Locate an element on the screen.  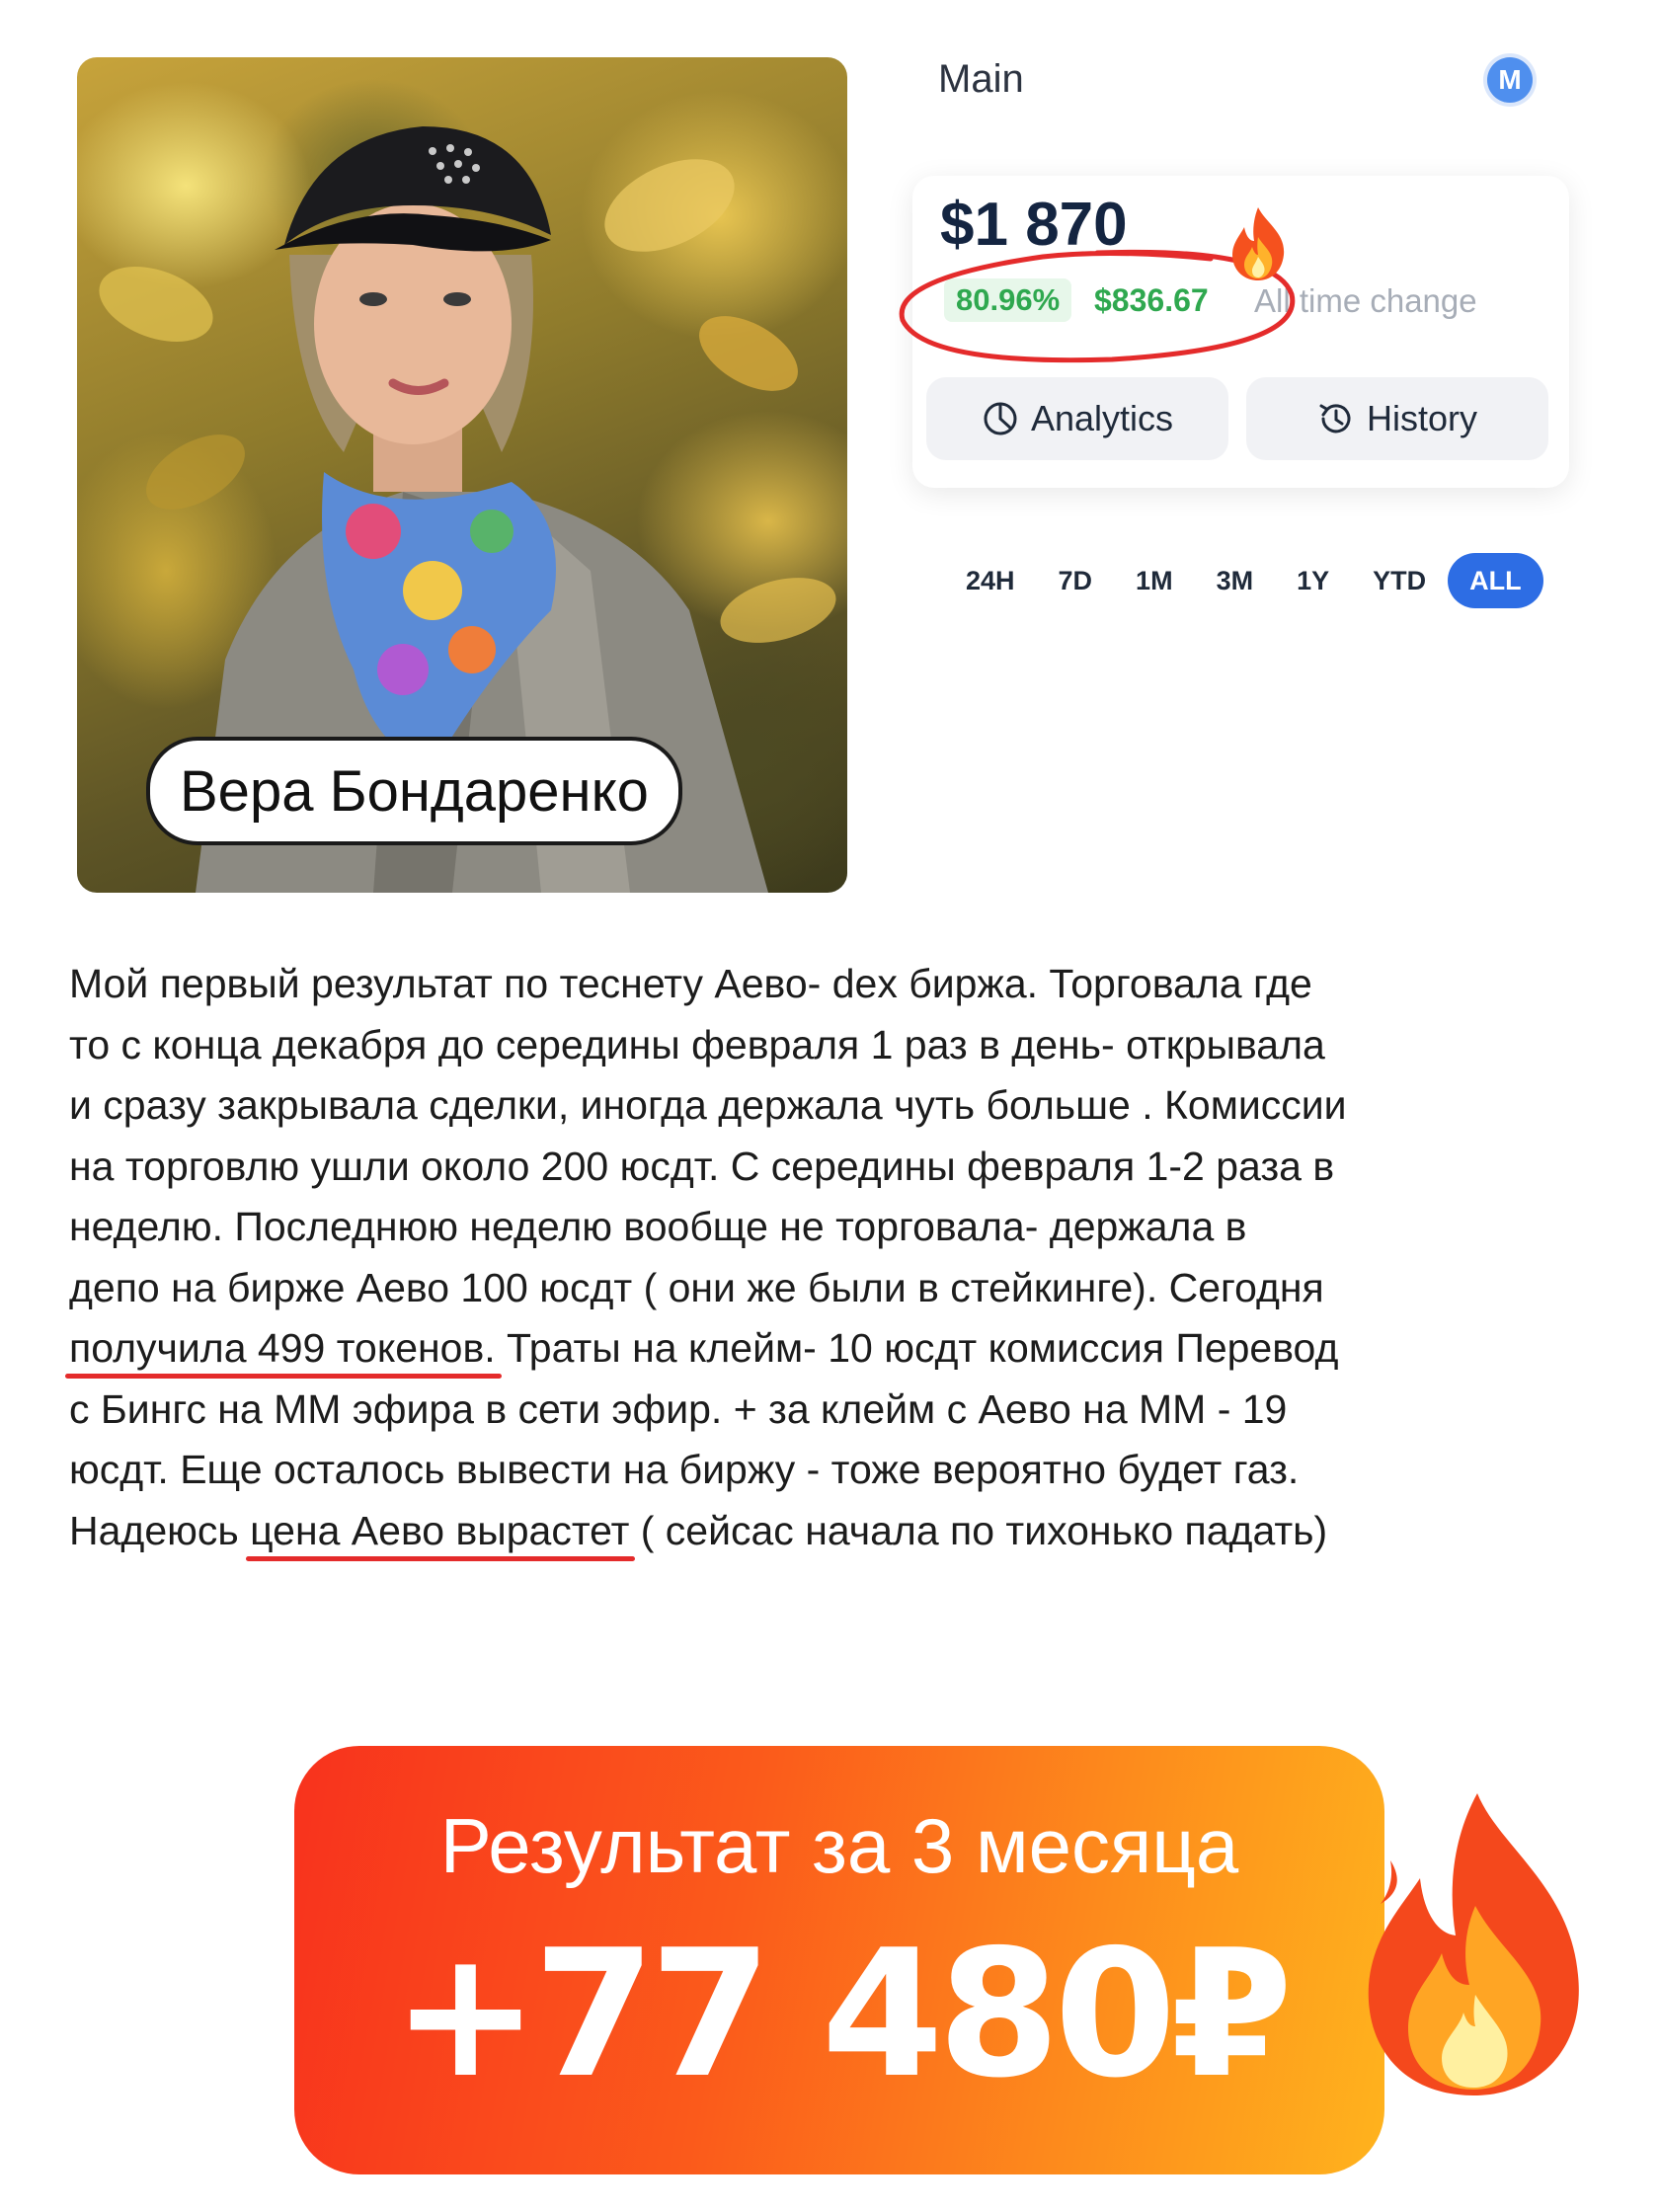
wallet-title: Main is located at coordinates (981, 79).